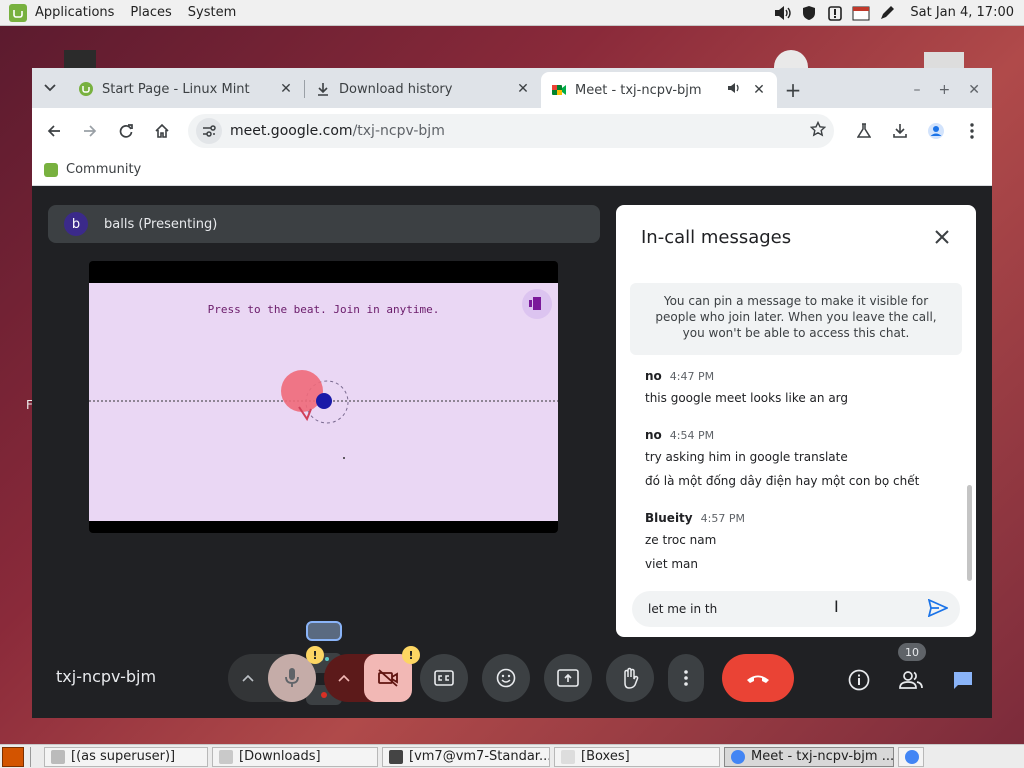 The image size is (1024, 768). I want to click on volume-icon, so click(783, 13).